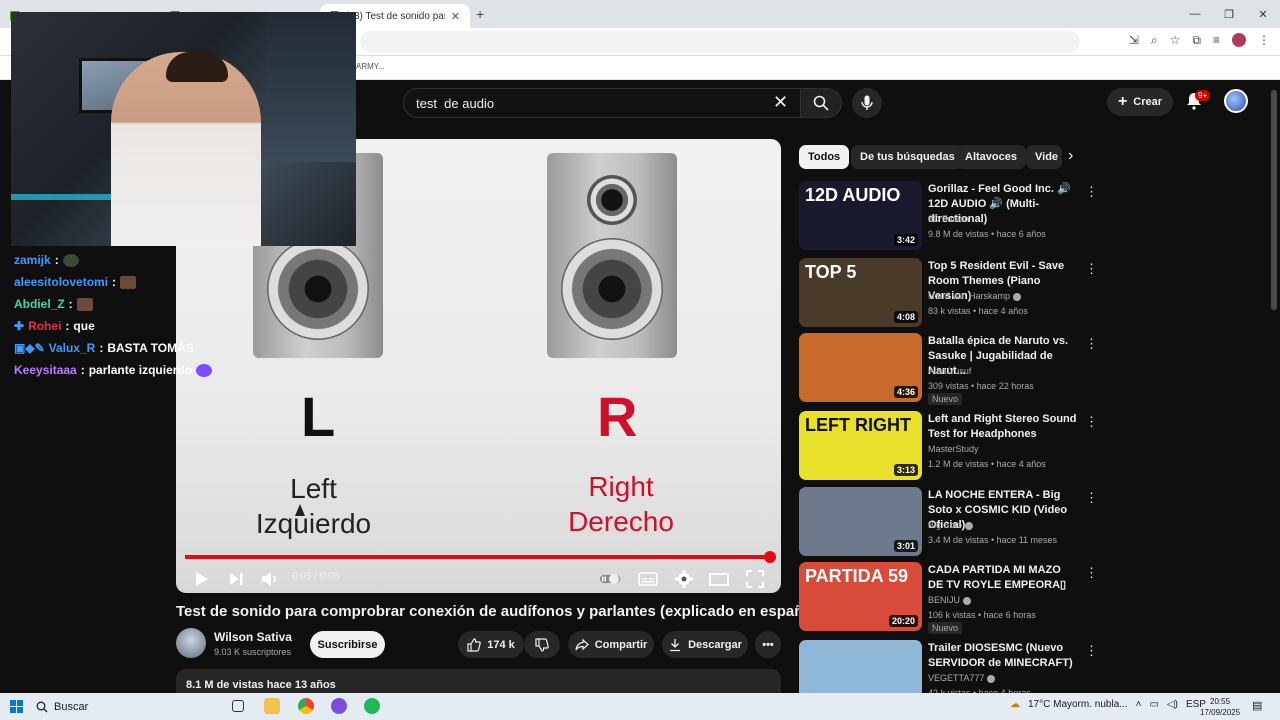  I want to click on recommendation-channel: MasterStudy, so click(953, 449).